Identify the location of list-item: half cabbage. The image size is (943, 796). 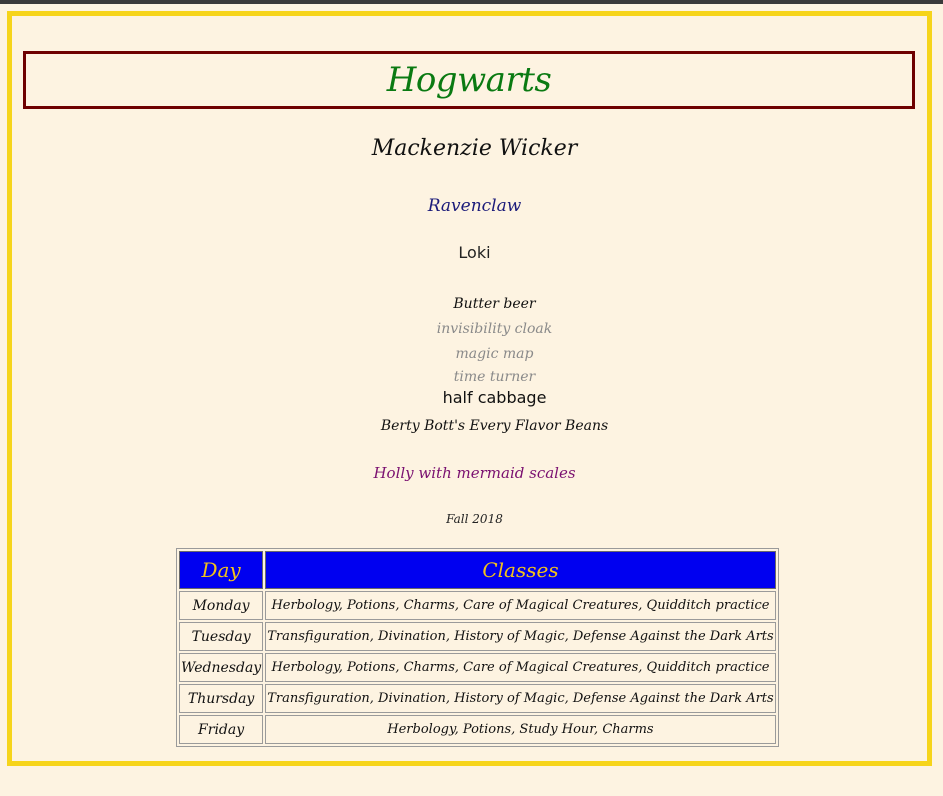
(494, 397).